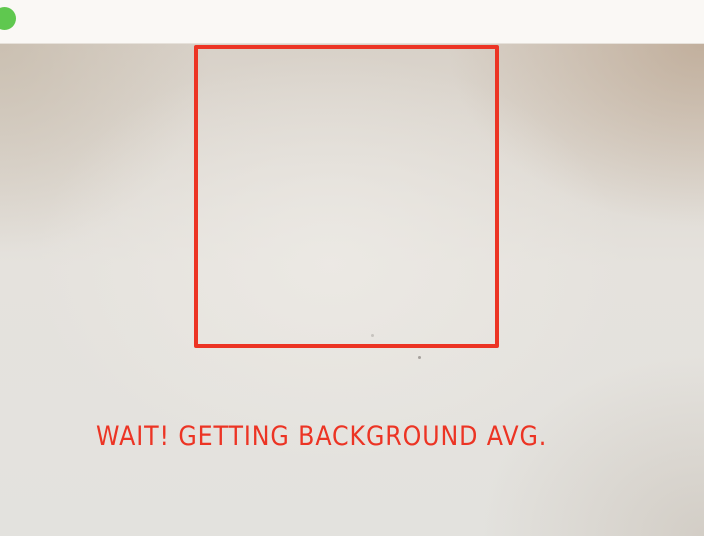 This screenshot has height=536, width=704. I want to click on wall-speck, so click(419, 357).